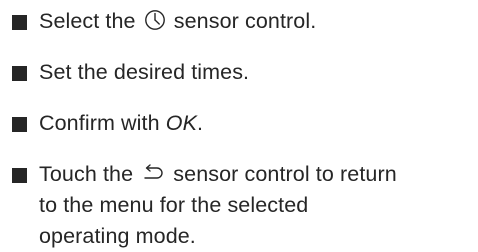 The height and width of the screenshot is (252, 478). Describe the element at coordinates (102, 123) in the screenshot. I see `step-text-before: Confirm with` at that location.